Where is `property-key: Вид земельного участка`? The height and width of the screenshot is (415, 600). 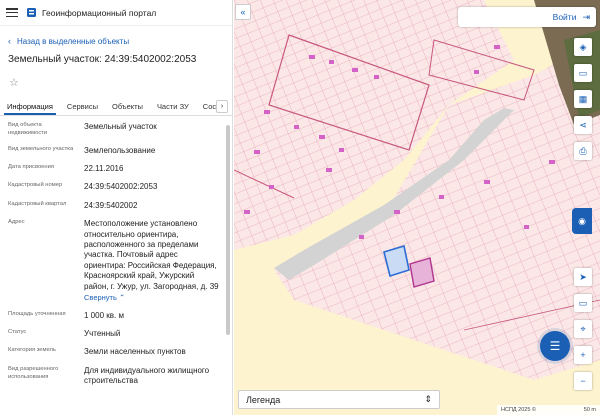
property-key: Вид земельного участка is located at coordinates (41, 148).